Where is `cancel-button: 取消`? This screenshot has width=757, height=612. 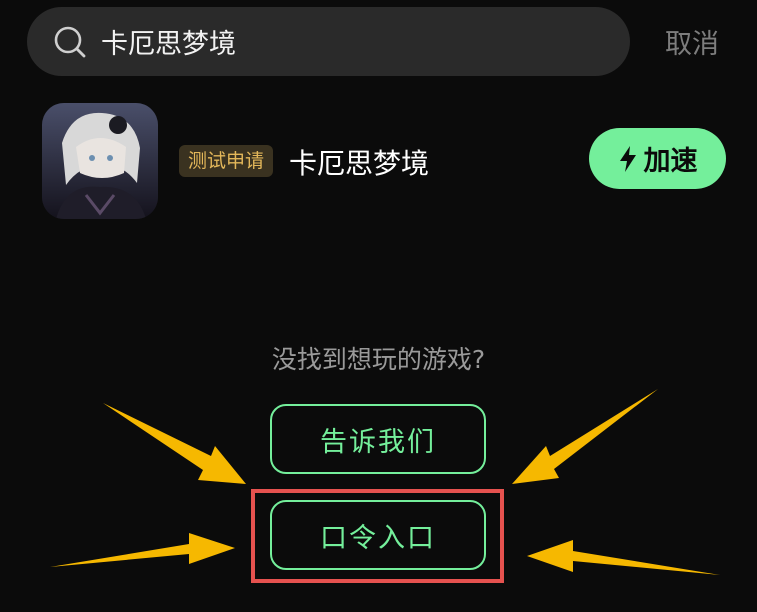
cancel-button: 取消 is located at coordinates (692, 41).